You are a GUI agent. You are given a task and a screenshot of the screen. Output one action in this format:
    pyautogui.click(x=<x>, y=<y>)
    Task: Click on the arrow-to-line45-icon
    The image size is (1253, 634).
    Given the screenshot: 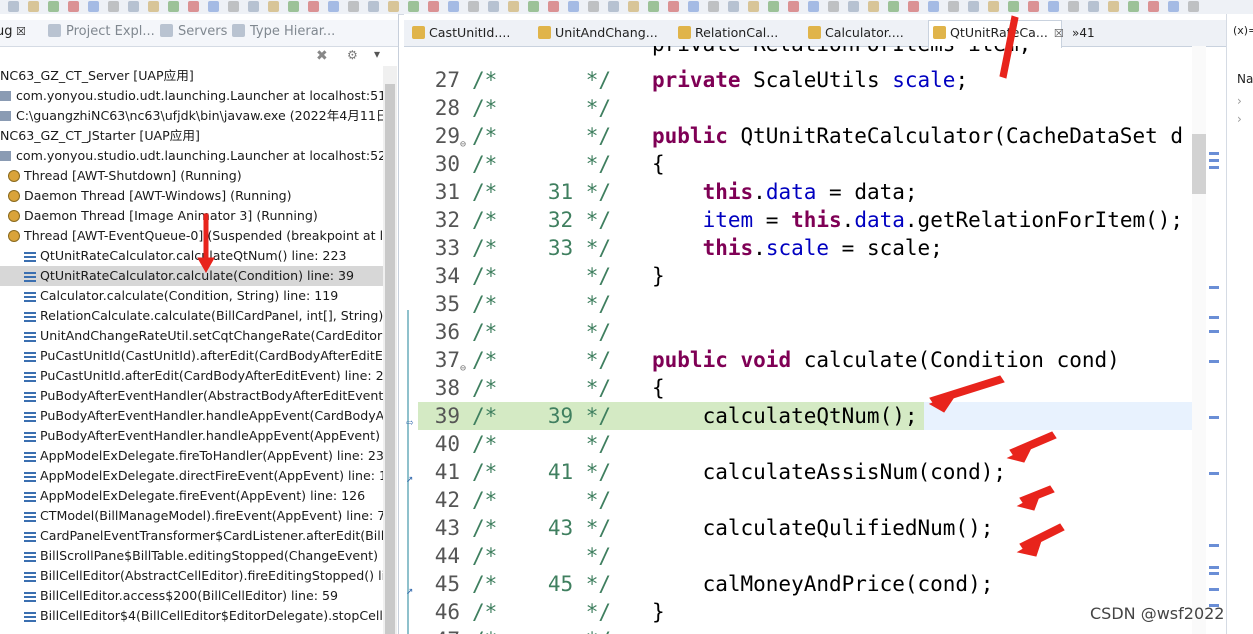 What is the action you would take?
    pyautogui.click(x=1042, y=537)
    